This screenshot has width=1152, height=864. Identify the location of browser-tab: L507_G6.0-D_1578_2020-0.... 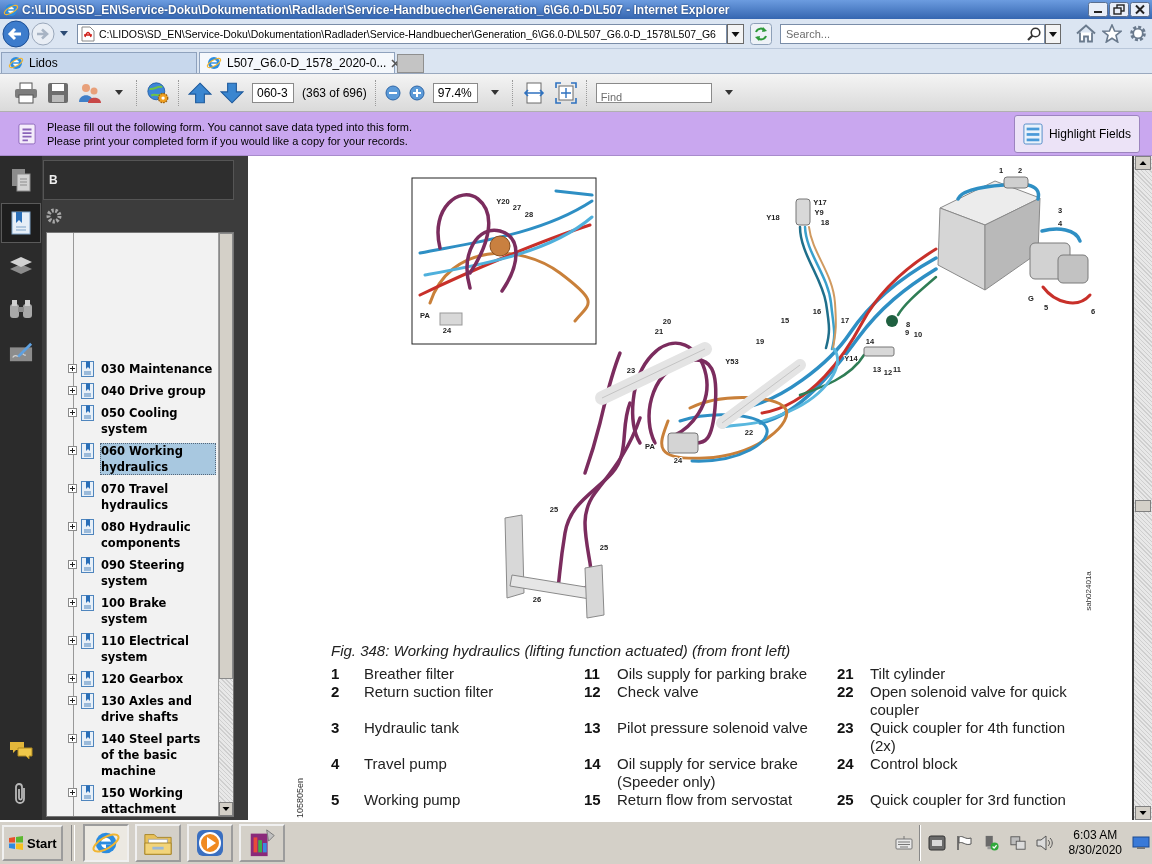
(297, 62).